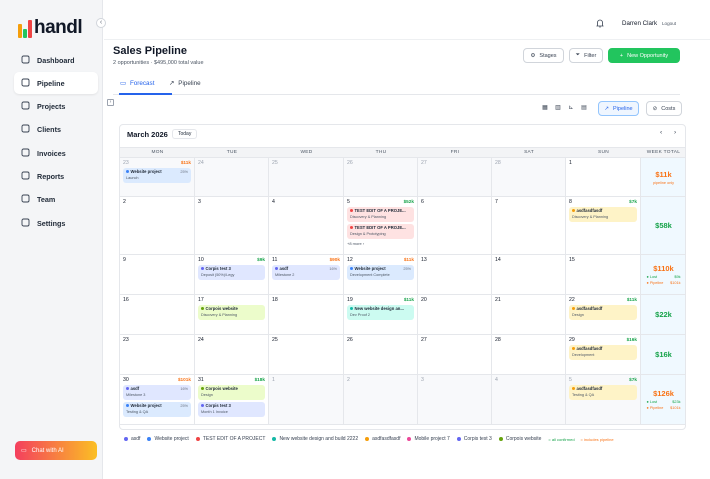  I want to click on calendar-day-cell: 22 $11k asdfasdfasdf Design, so click(603, 314).